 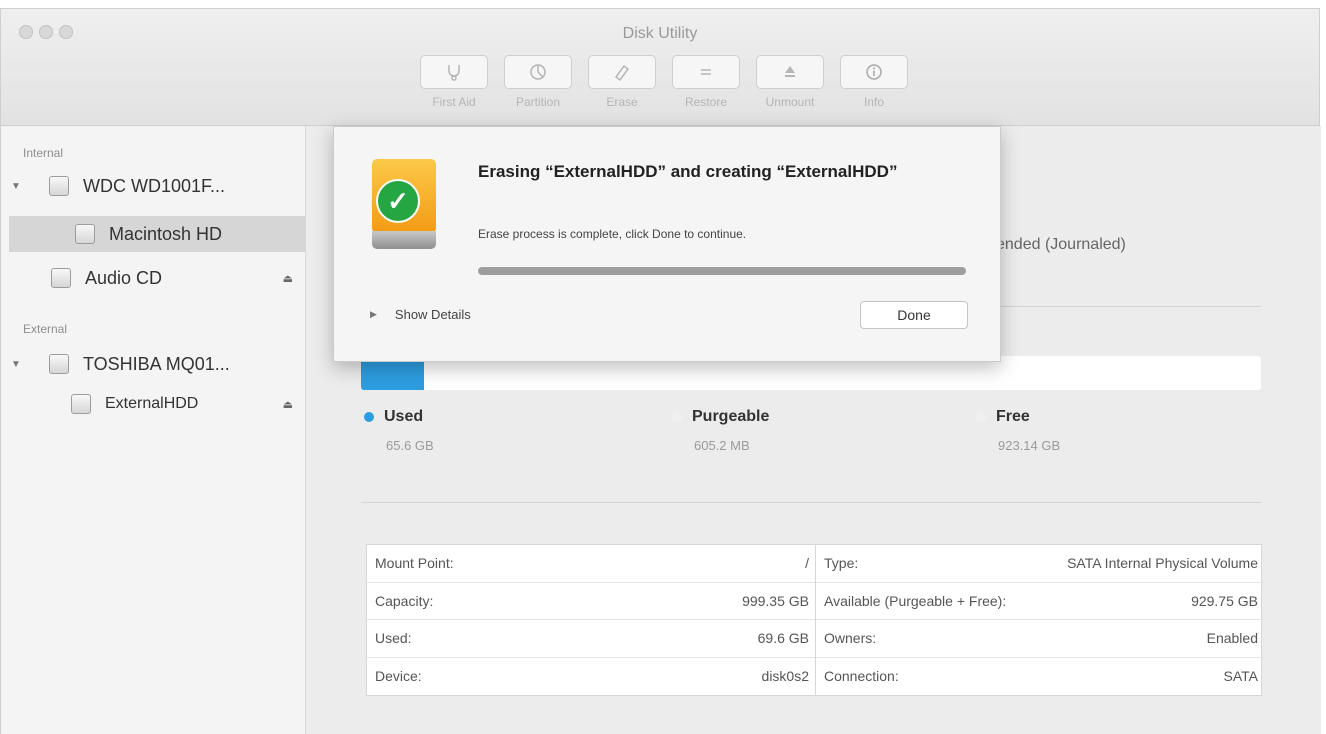 What do you see at coordinates (811, 502) in the screenshot?
I see `divider` at bounding box center [811, 502].